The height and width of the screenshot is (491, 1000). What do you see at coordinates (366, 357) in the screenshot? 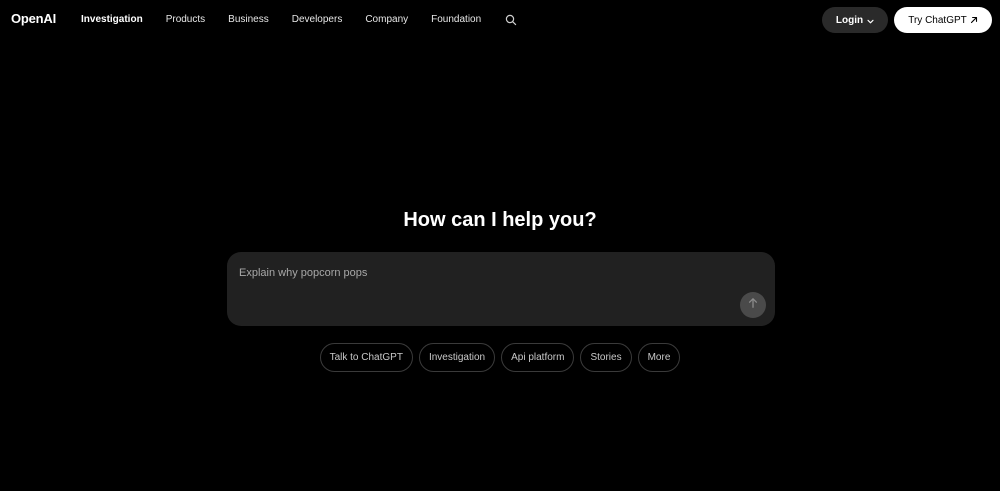
I see `chip-talk-to-chatgpt: Talk to ChatGPT` at bounding box center [366, 357].